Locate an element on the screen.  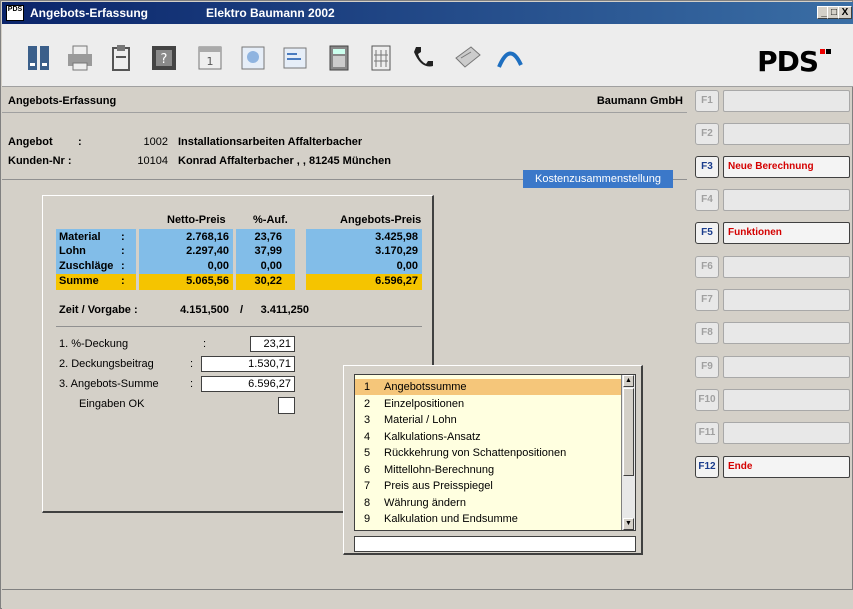
fkey-label: F2 is located at coordinates (707, 134).